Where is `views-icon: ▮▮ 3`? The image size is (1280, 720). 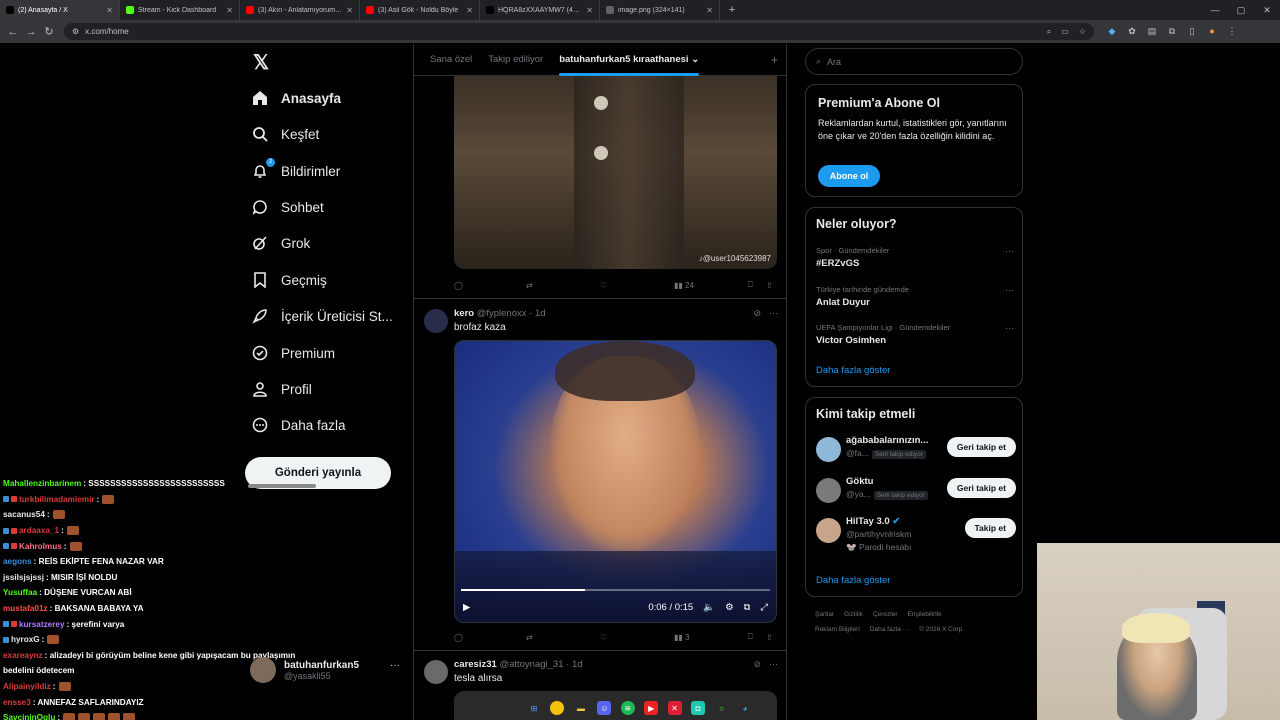 views-icon: ▮▮ 3 is located at coordinates (681, 637).